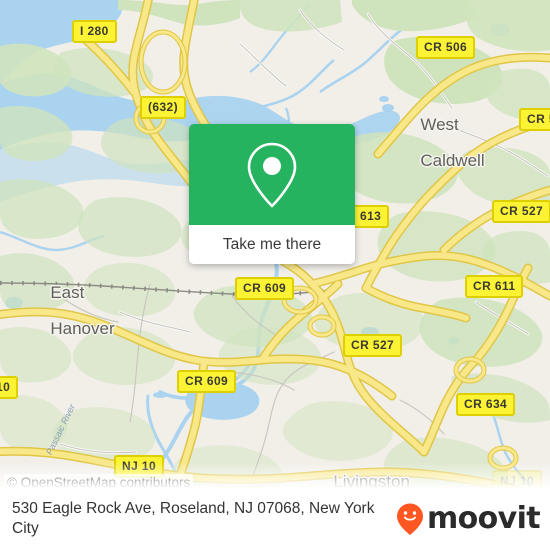 The height and width of the screenshot is (550, 550). What do you see at coordinates (94, 31) in the screenshot?
I see `road-shield-i280: I 280` at bounding box center [94, 31].